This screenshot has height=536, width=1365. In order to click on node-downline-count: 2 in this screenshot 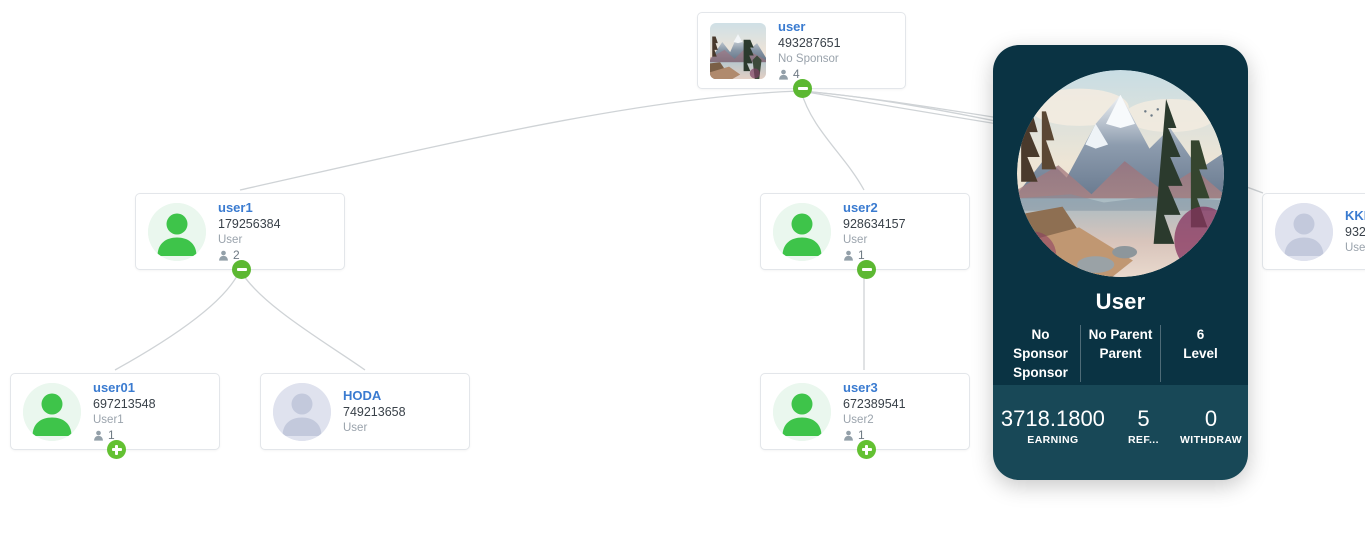, I will do `click(249, 256)`.